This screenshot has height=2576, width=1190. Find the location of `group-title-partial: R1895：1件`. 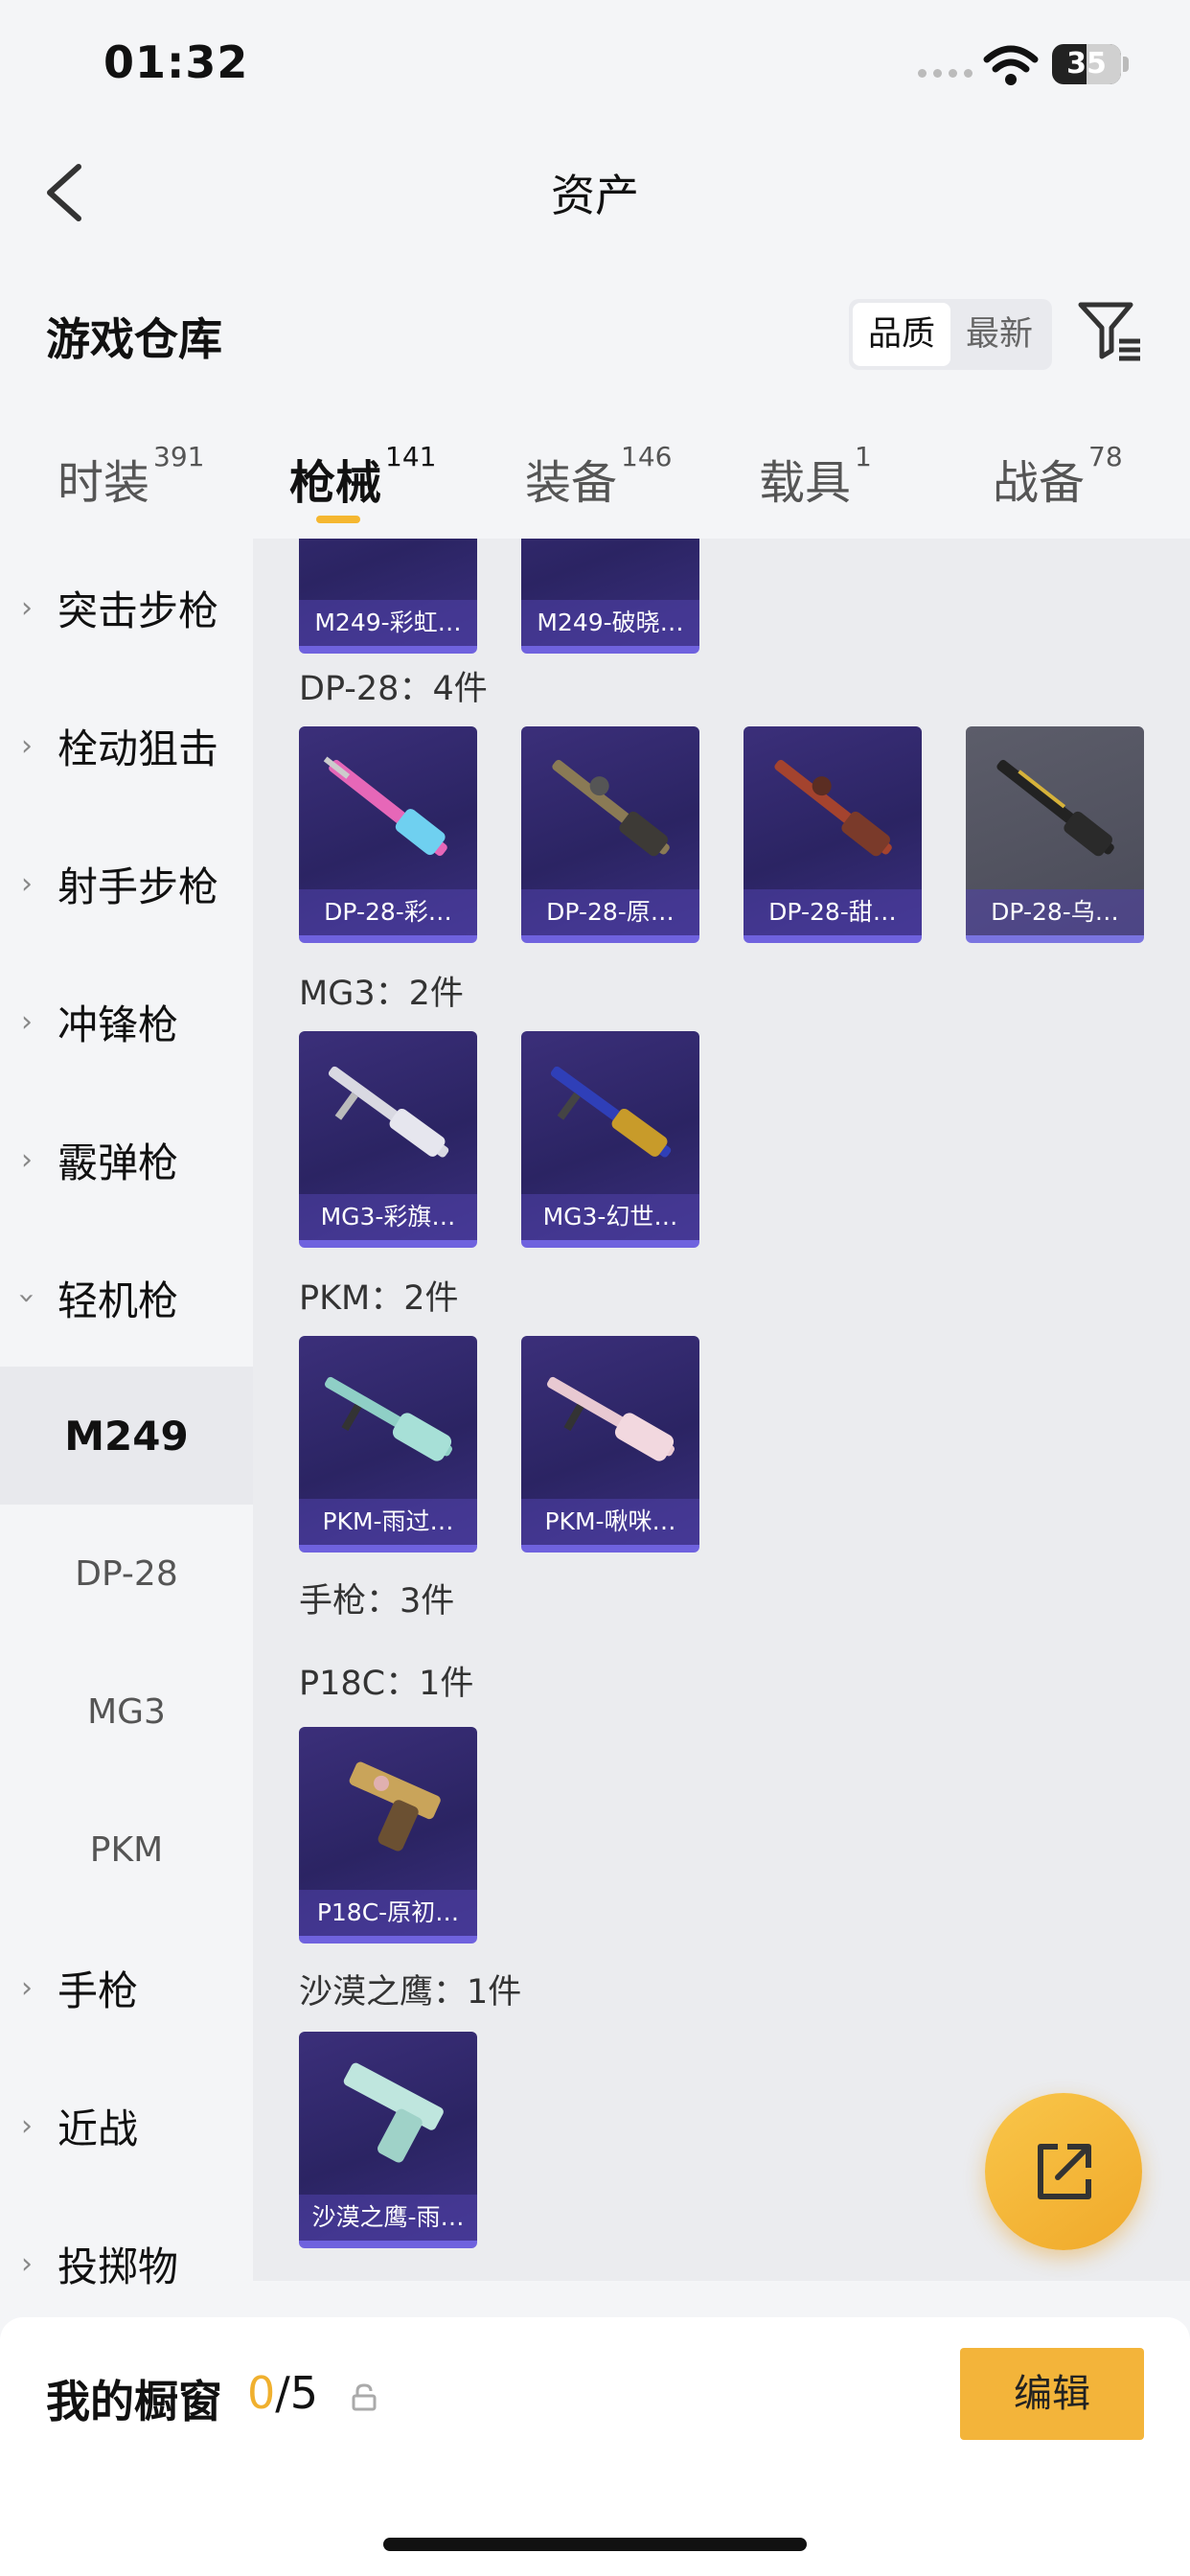

group-title-partial: R1895：1件 is located at coordinates (397, 2276).